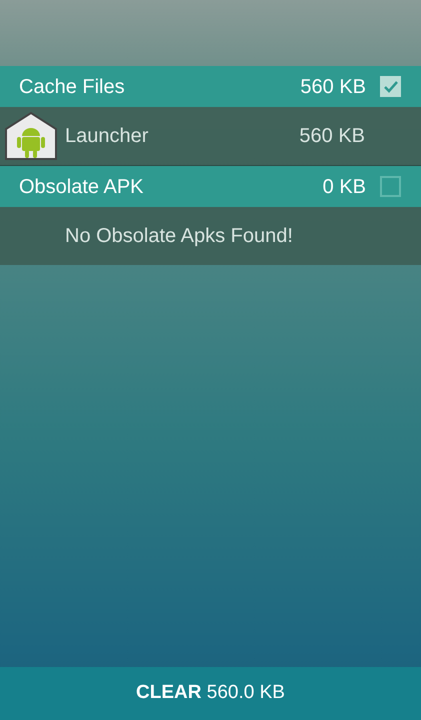 The height and width of the screenshot is (720, 421). What do you see at coordinates (107, 136) in the screenshot?
I see `app-name: Launcher` at bounding box center [107, 136].